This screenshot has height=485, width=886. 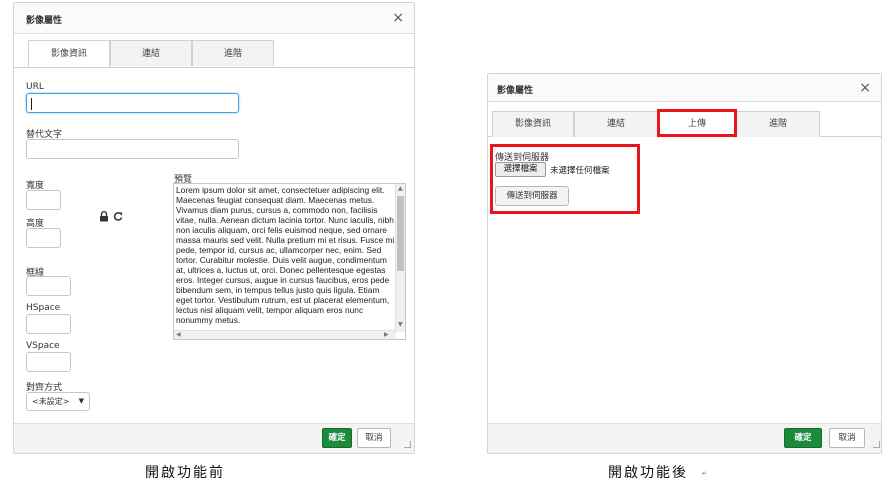 I want to click on alt-text-input, so click(x=132, y=149).